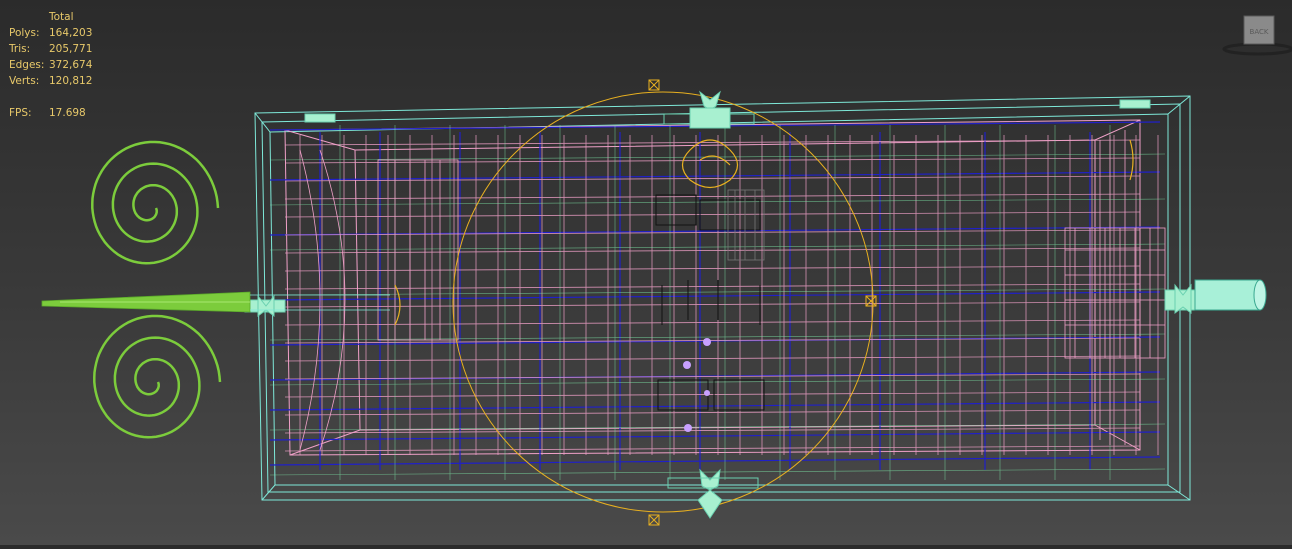  Describe the element at coordinates (710, 302) in the screenshot. I see `furniture-mesh` at that location.